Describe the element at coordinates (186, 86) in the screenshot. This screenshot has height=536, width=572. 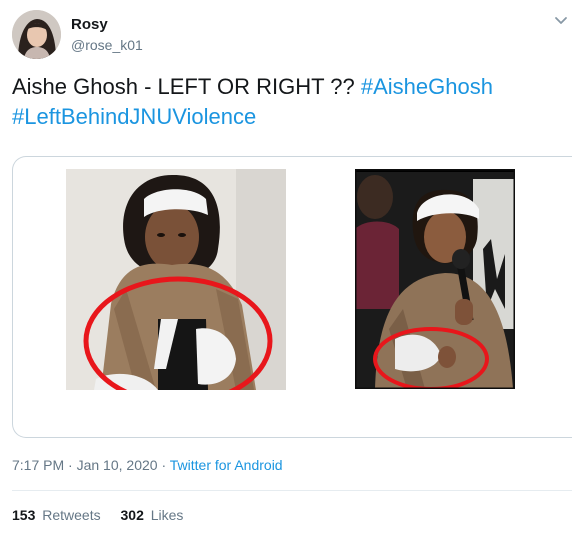
I see `tweet-body-text: Aishe Ghosh - LEFT OR RIGHT ??` at that location.